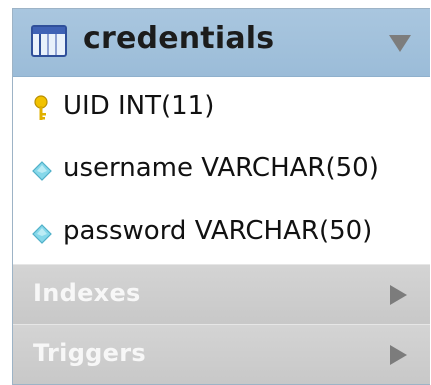 This screenshot has height=385, width=431. I want to click on section-label-triggers: Triggers, so click(89, 353).